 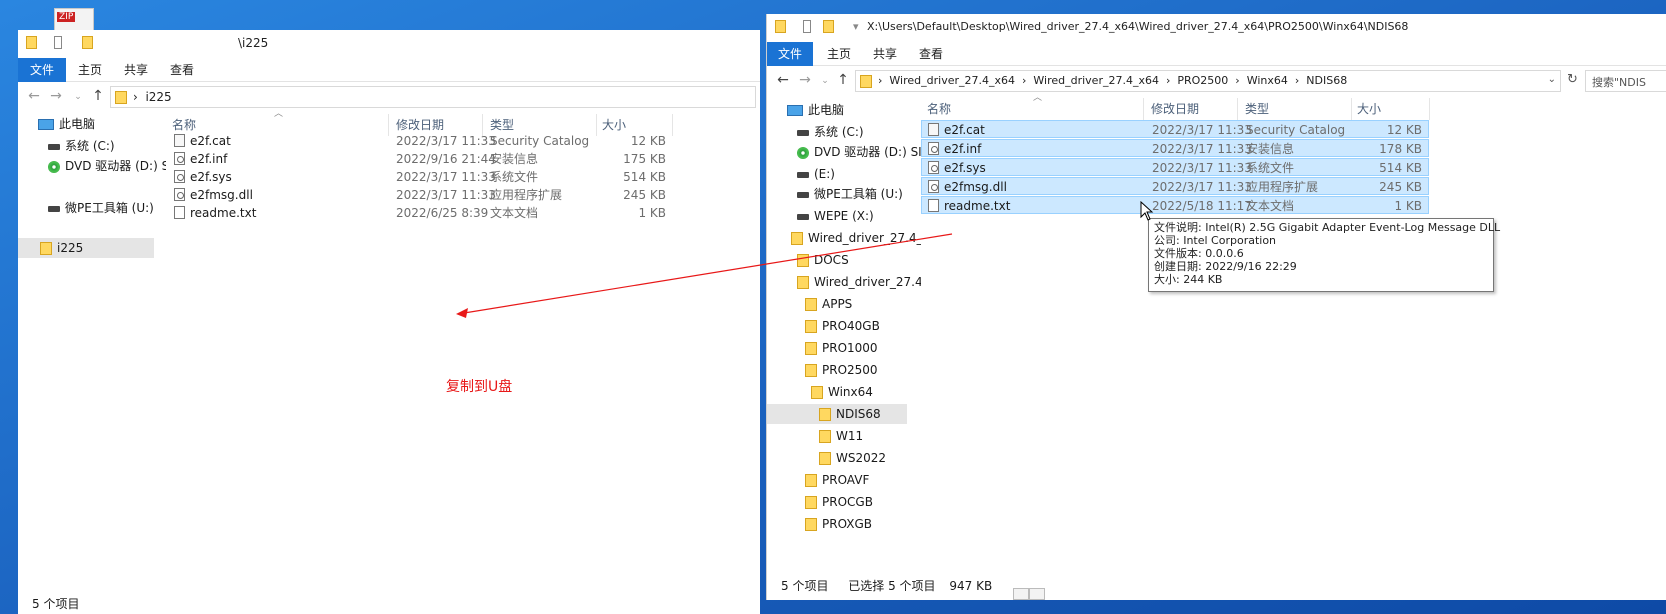 I want to click on address-dropdown-icon: ⌄, so click(x=1552, y=79).